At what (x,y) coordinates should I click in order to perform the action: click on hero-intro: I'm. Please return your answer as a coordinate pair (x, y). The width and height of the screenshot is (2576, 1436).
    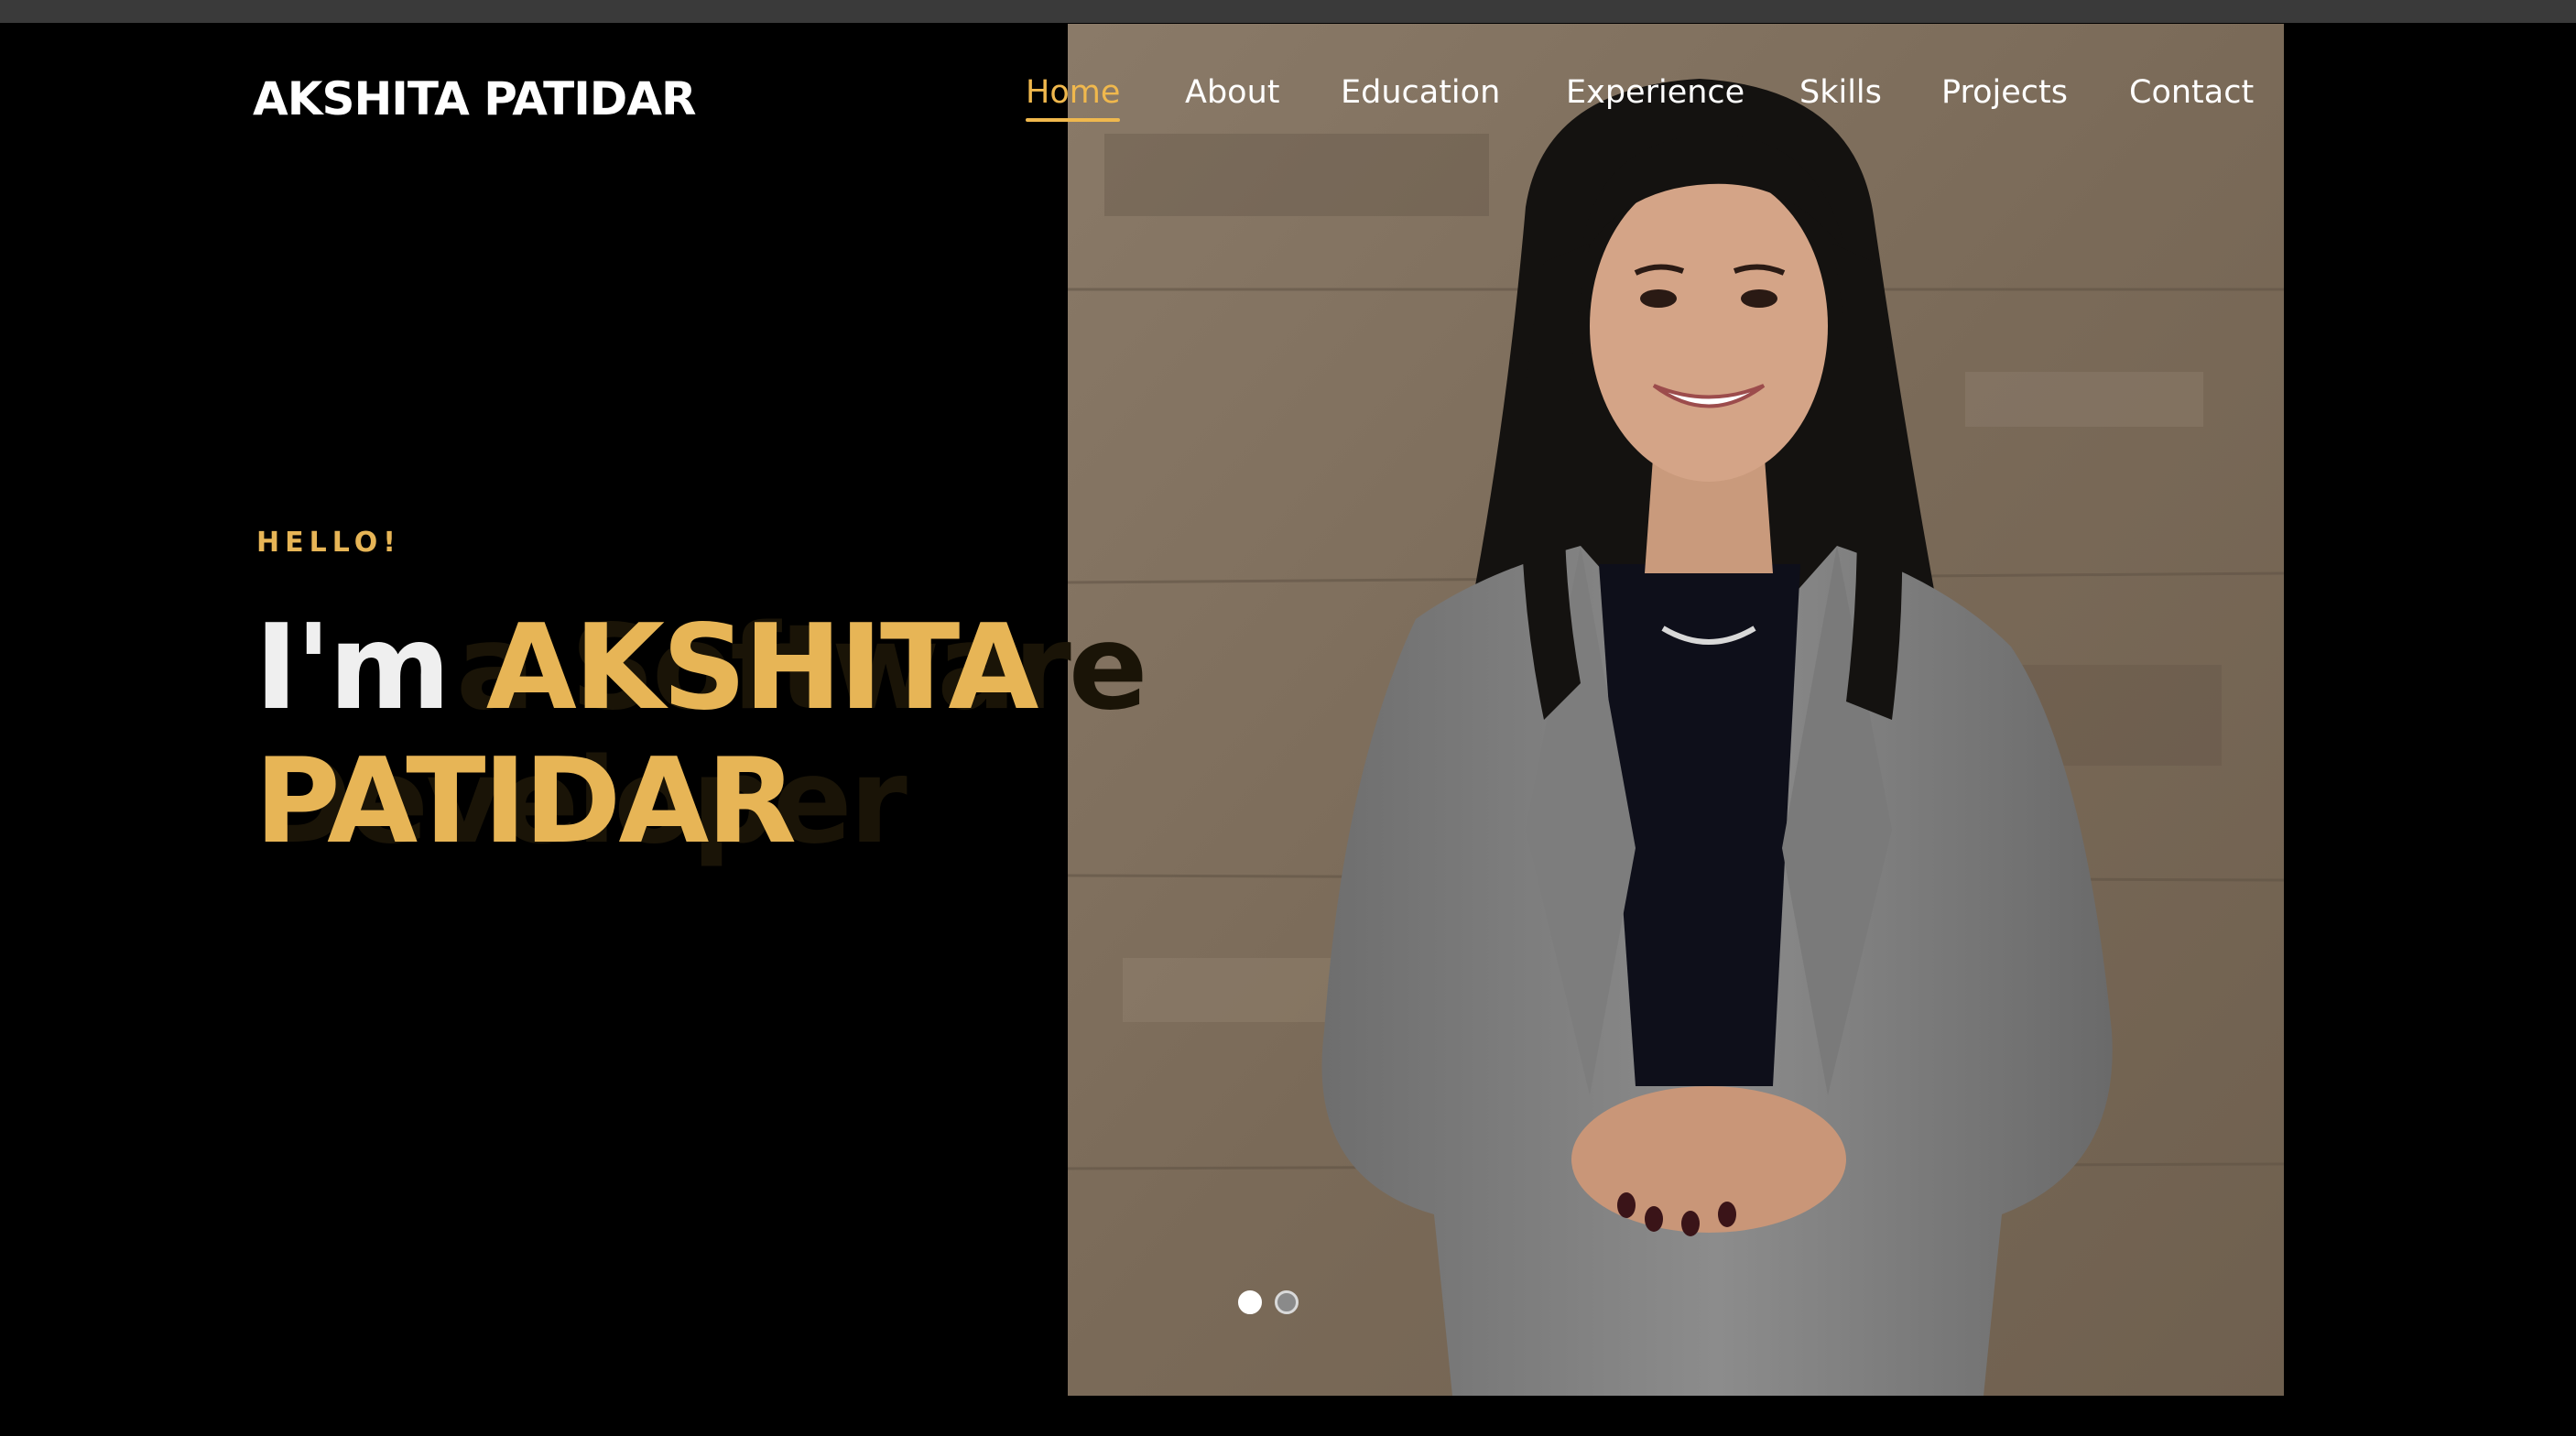
    Looking at the image, I should click on (370, 668).